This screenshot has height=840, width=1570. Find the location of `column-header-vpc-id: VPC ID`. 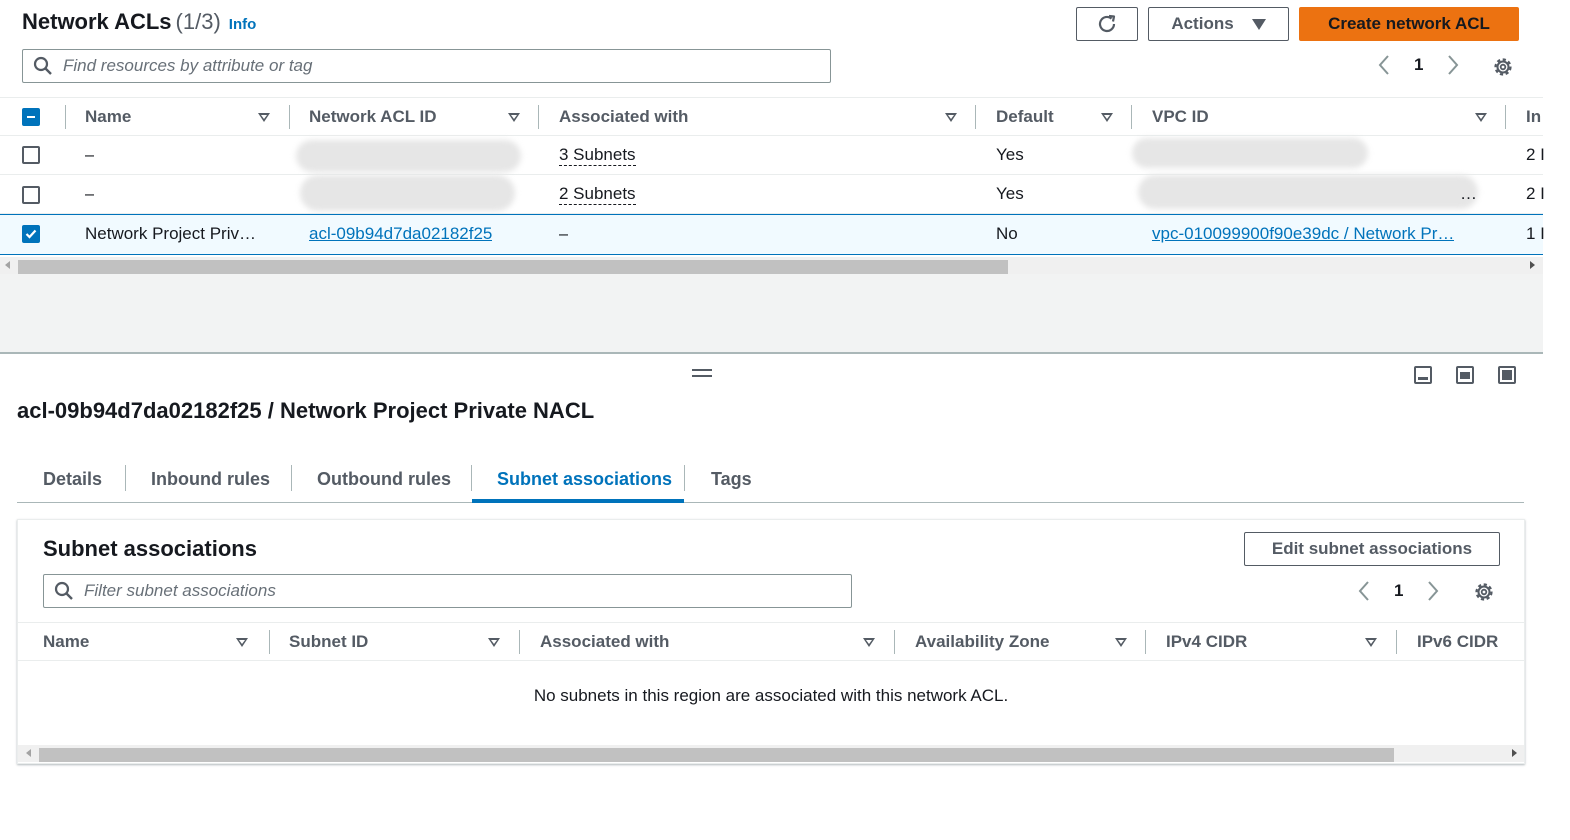

column-header-vpc-id: VPC ID is located at coordinates (1319, 117).